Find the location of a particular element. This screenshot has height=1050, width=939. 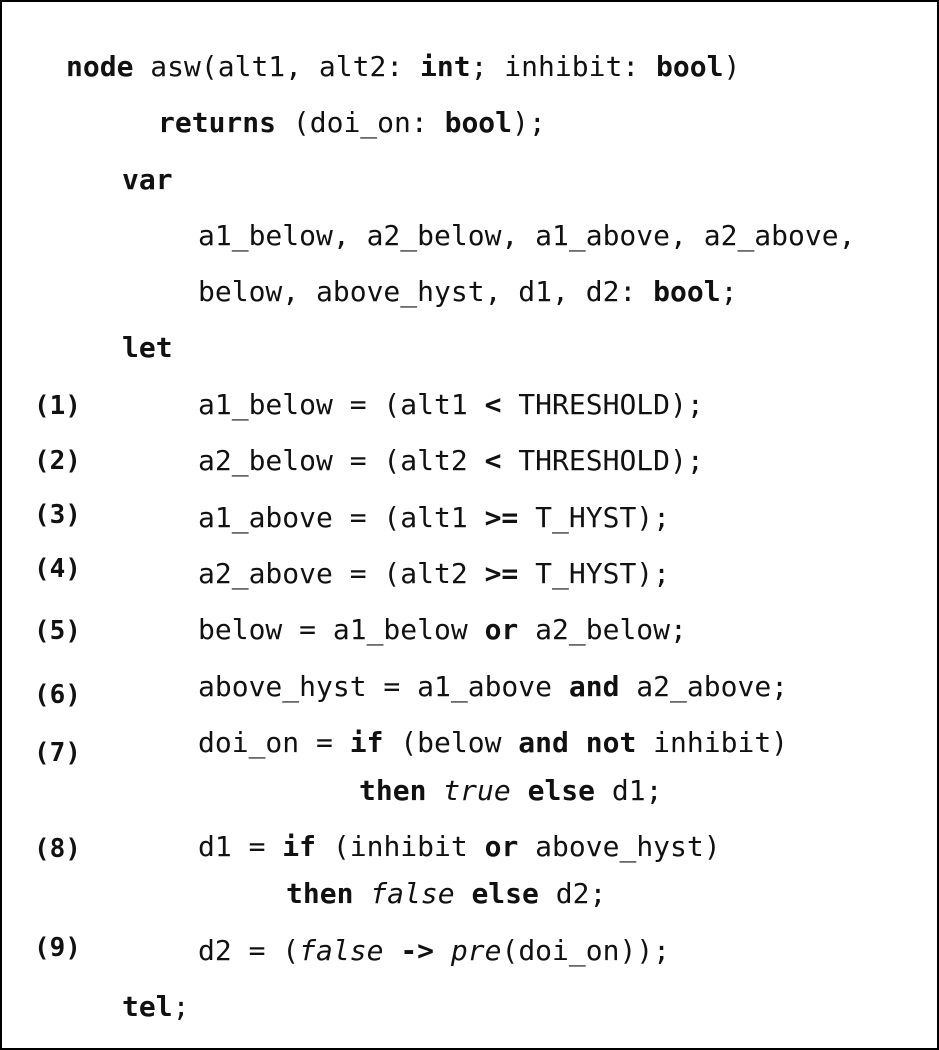

equation-9: d2 = (false -> pre(doi_on)); is located at coordinates (434, 951).